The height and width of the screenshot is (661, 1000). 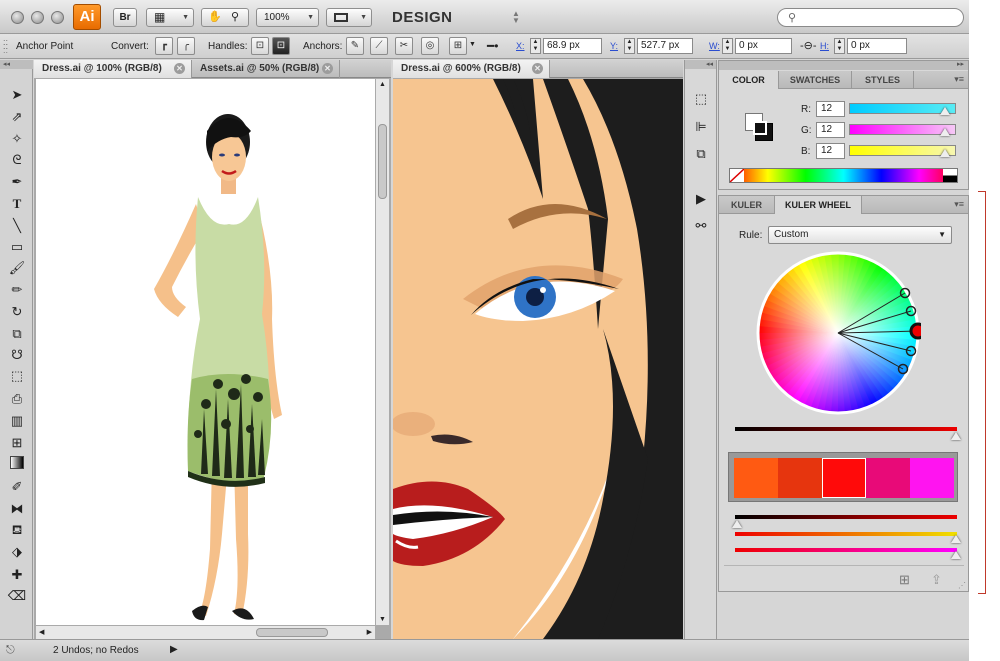 I want to click on w-stepper-icon: ▲ ▼, so click(x=727, y=46).